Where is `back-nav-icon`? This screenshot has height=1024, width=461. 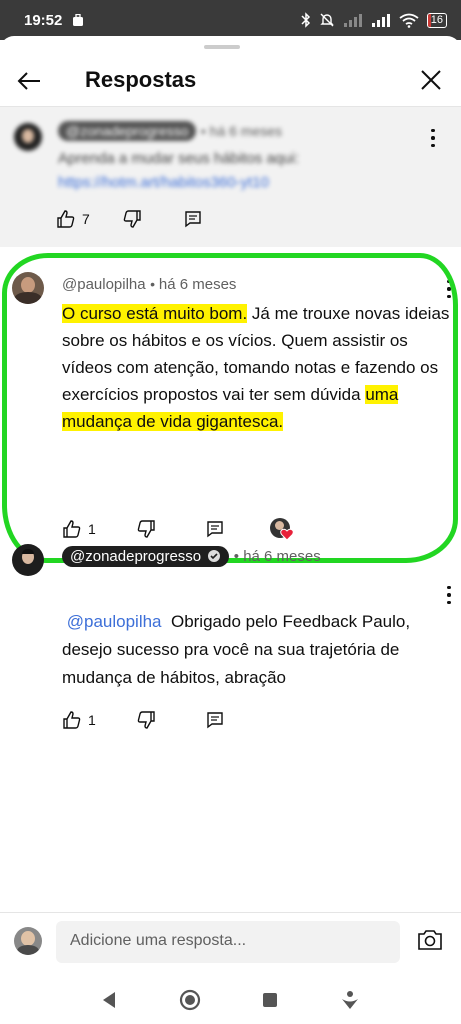
back-nav-icon is located at coordinates (109, 1000).